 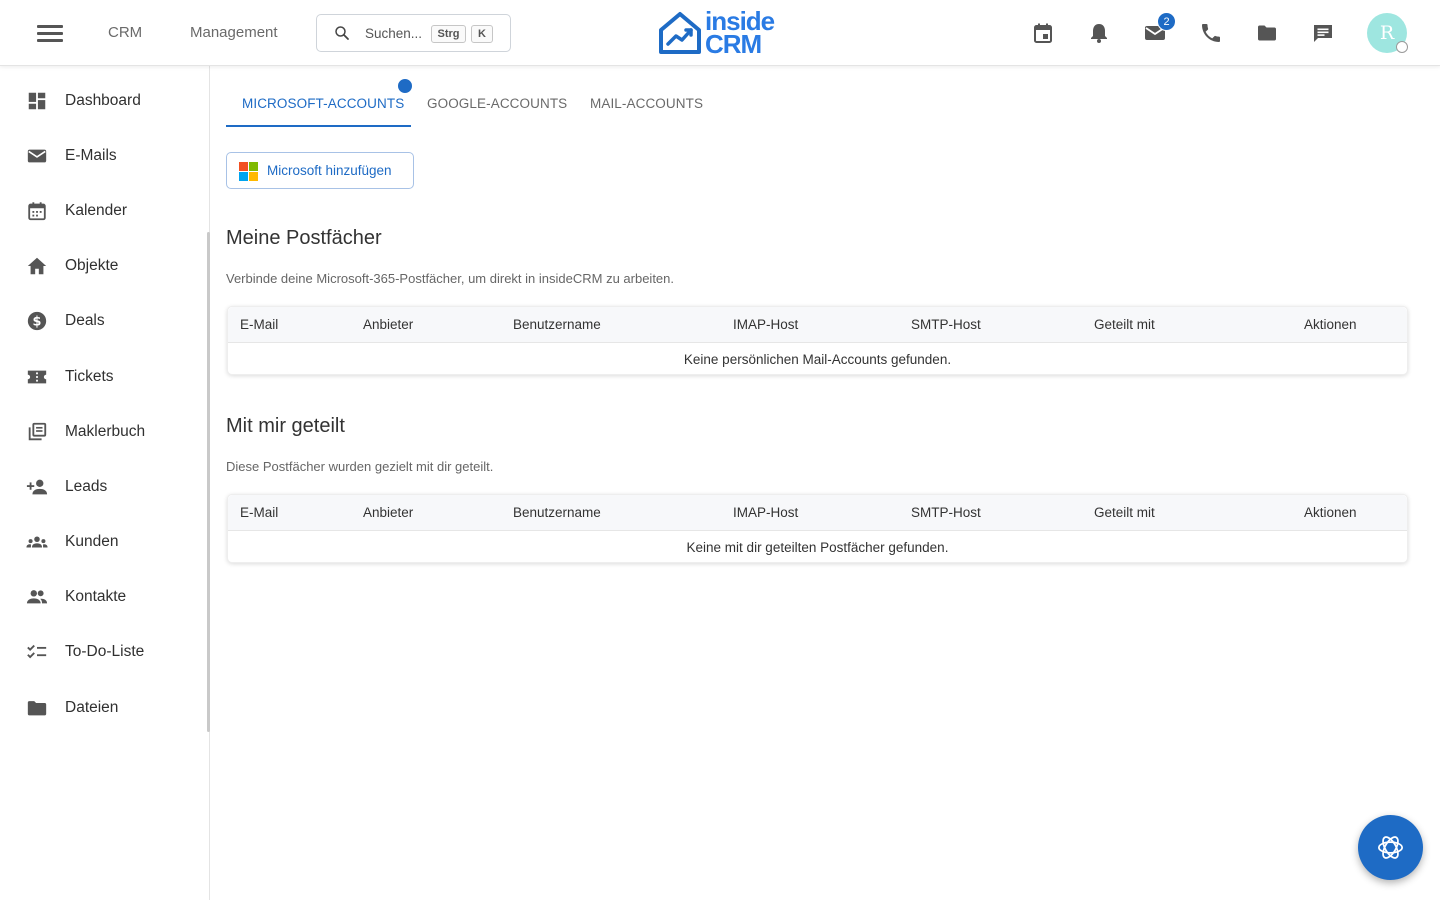 I want to click on logo-house-icon, so click(x=680, y=33).